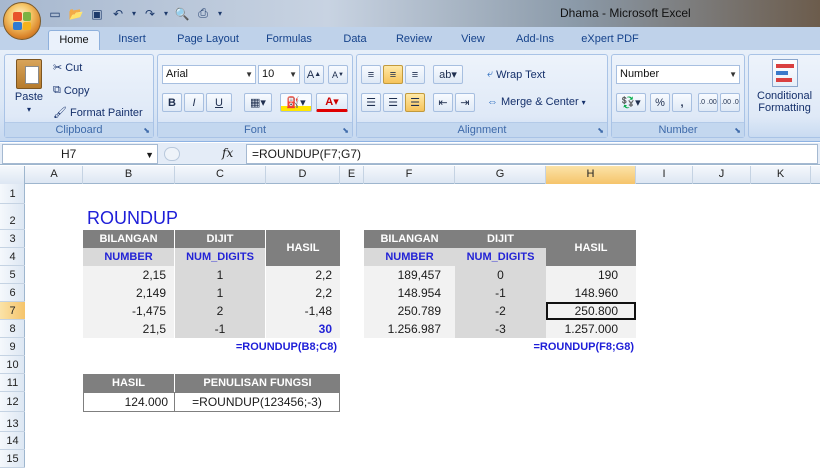 The image size is (820, 468). I want to click on table2-header-num-digits: NUM_DIGITS, so click(500, 257).